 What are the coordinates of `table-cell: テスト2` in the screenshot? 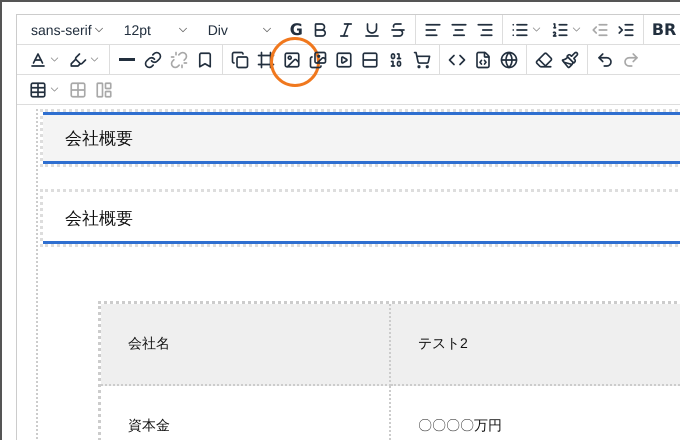 It's located at (535, 345).